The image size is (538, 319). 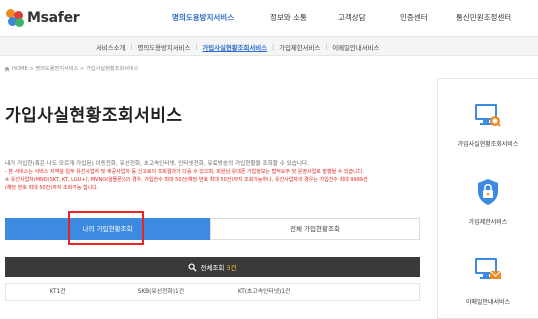 What do you see at coordinates (299, 47) in the screenshot?
I see `subnav-item-restriction: 가입제한서비스` at bounding box center [299, 47].